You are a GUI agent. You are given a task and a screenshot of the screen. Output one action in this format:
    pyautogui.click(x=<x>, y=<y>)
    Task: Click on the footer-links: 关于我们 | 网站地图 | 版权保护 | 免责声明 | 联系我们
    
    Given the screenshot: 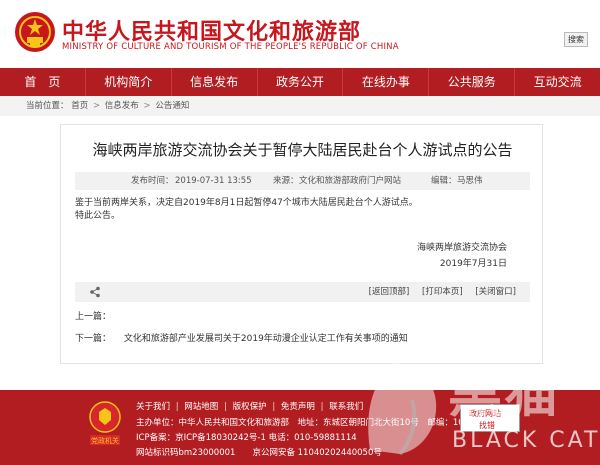 What is the action you would take?
    pyautogui.click(x=250, y=407)
    